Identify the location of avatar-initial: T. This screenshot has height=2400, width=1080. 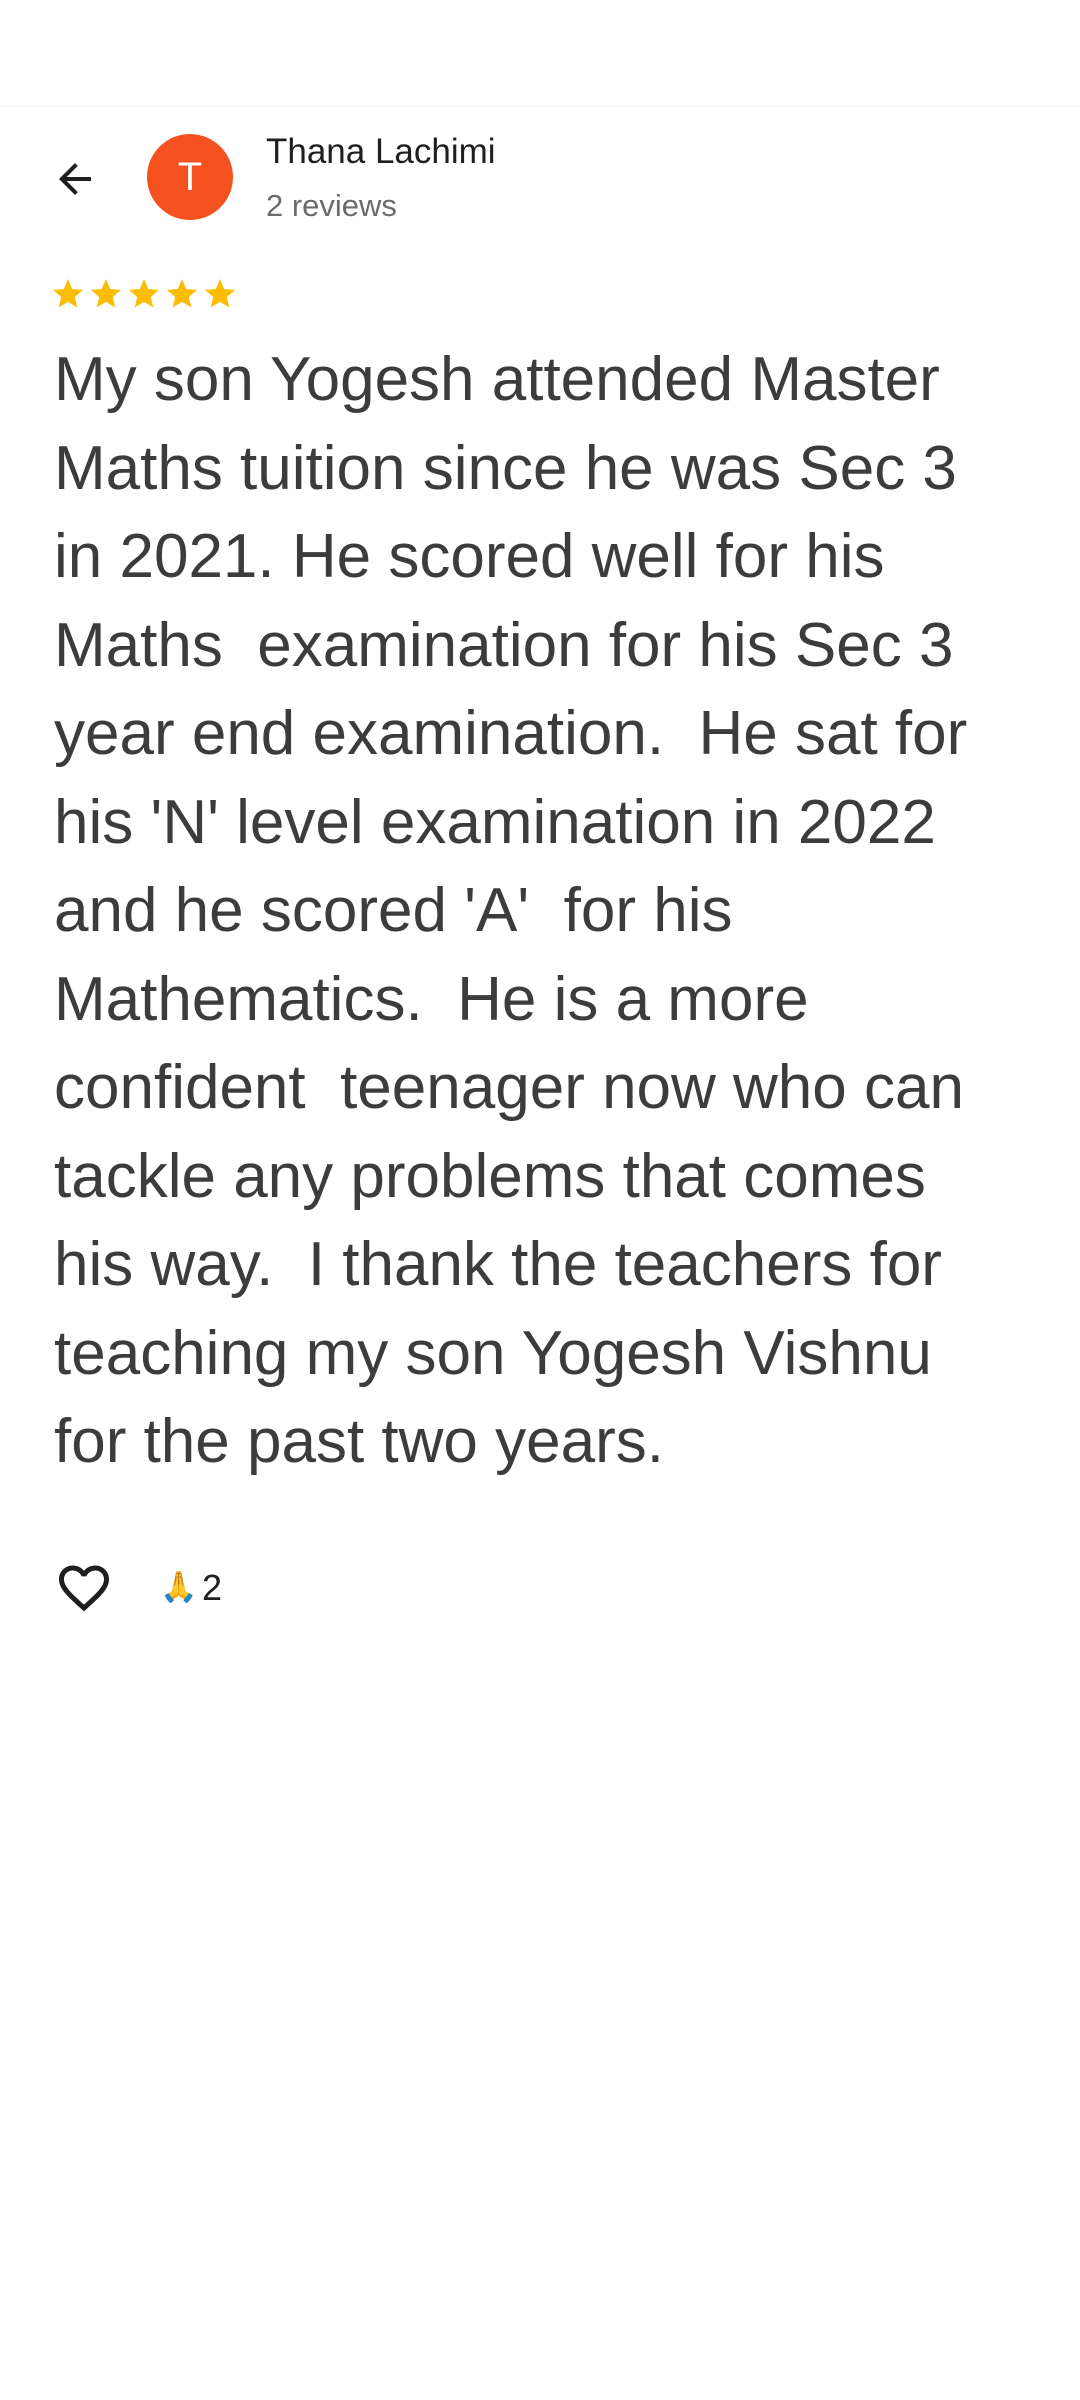
(190, 176).